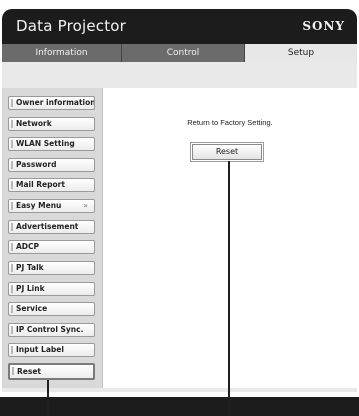 This screenshot has height=416, width=359. What do you see at coordinates (183, 53) in the screenshot?
I see `tab-control: Control` at bounding box center [183, 53].